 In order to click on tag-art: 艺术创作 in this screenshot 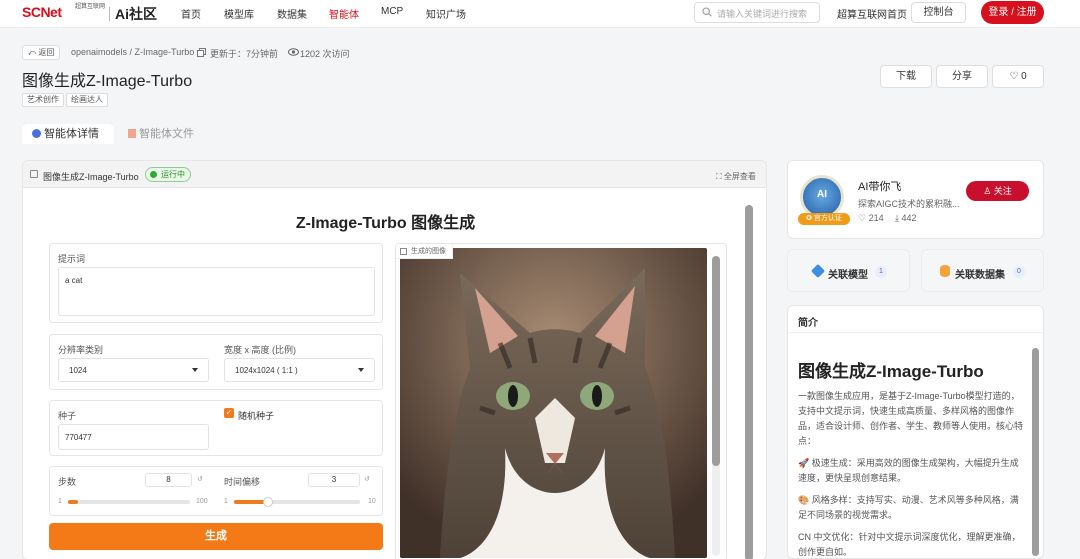, I will do `click(43, 100)`.